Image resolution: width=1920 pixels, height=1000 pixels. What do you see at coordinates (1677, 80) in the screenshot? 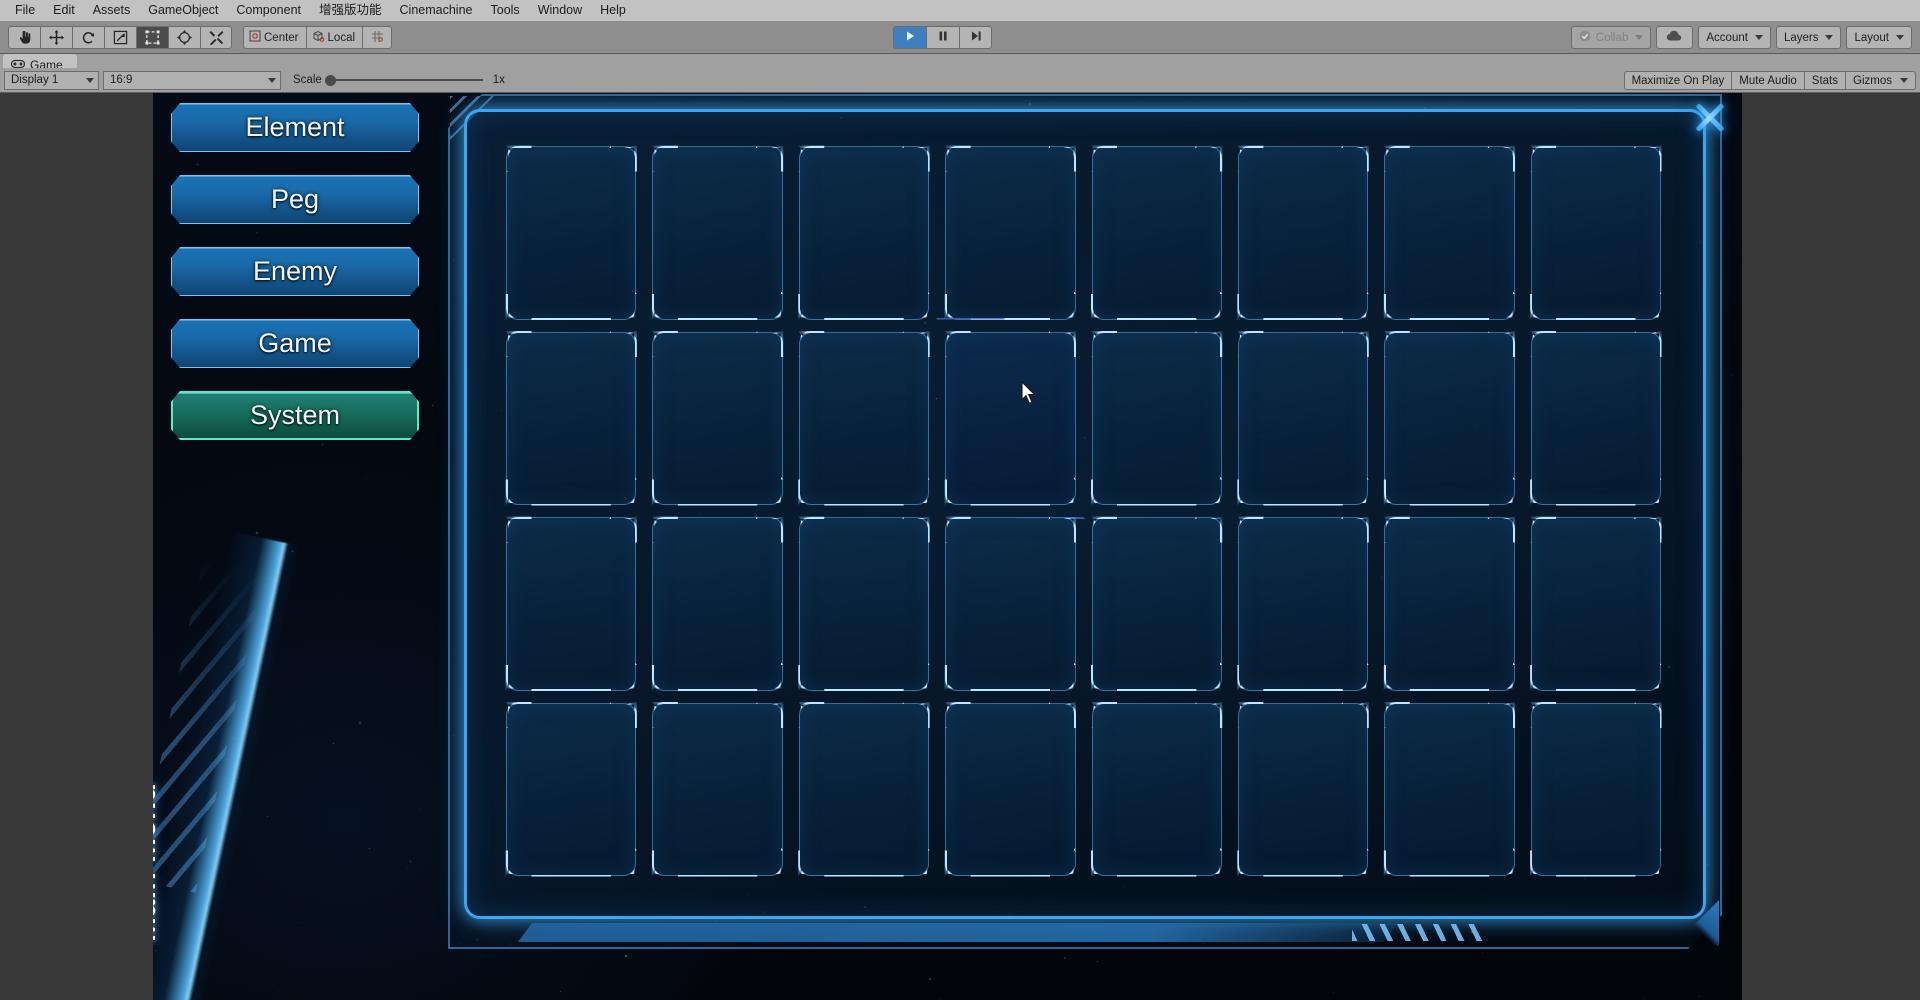
I see `maximize-on-play-toggle: Maximize On Play` at bounding box center [1677, 80].